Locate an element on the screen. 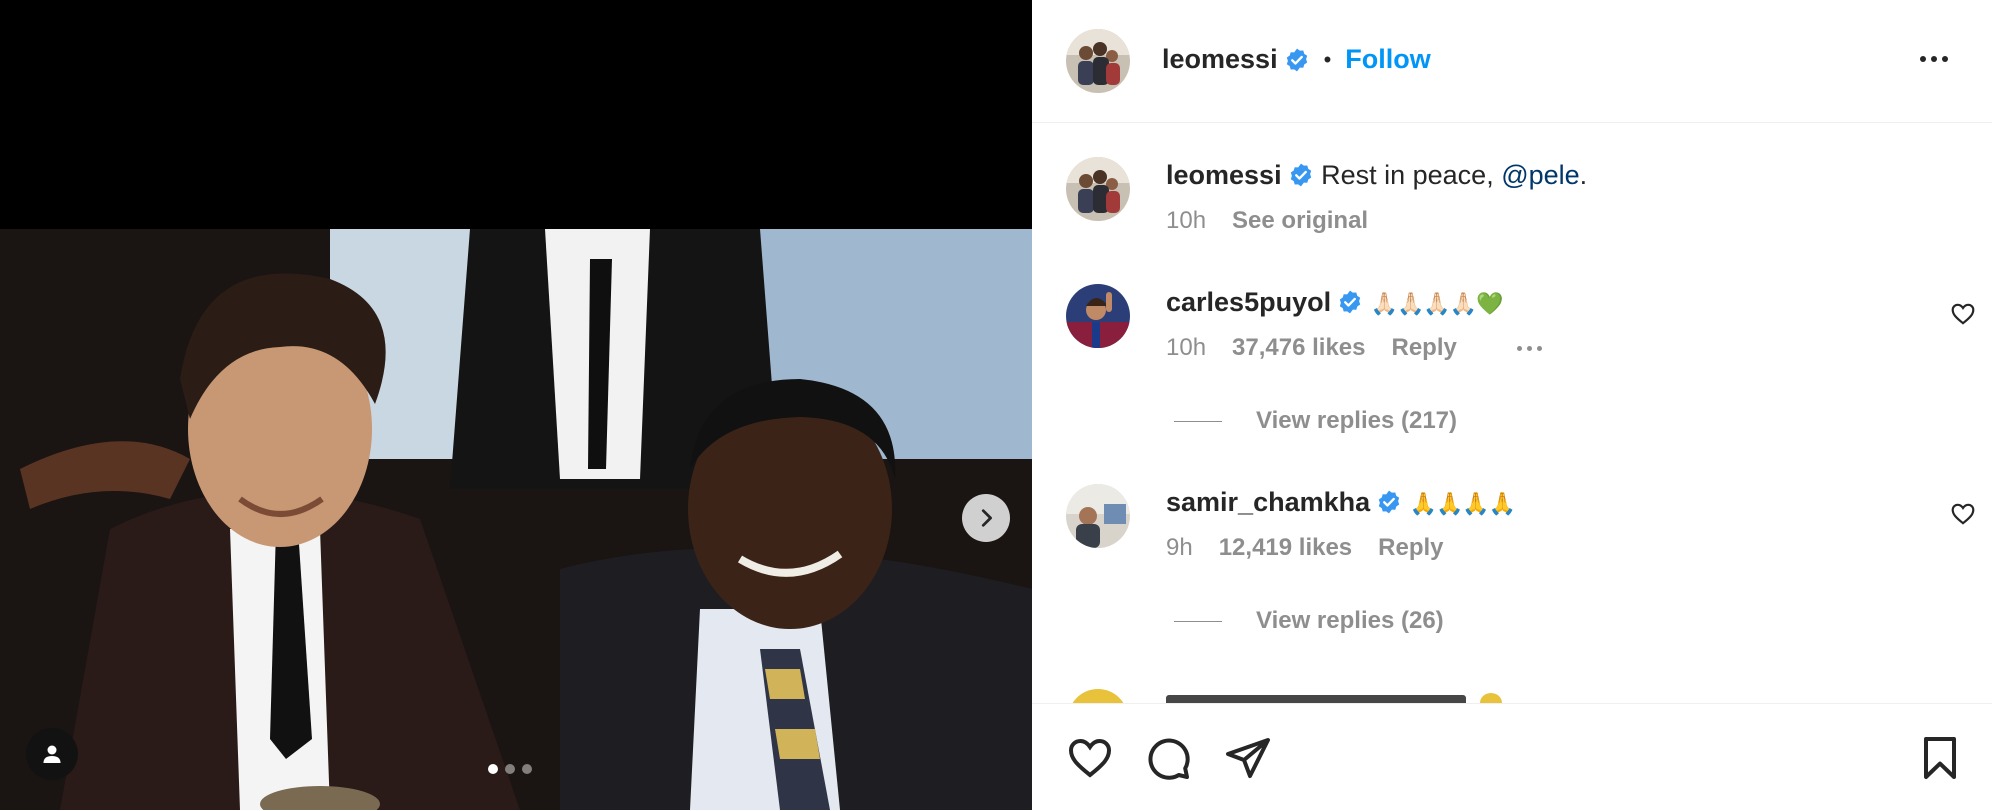  partial-username-glimpse is located at coordinates (1316, 699).